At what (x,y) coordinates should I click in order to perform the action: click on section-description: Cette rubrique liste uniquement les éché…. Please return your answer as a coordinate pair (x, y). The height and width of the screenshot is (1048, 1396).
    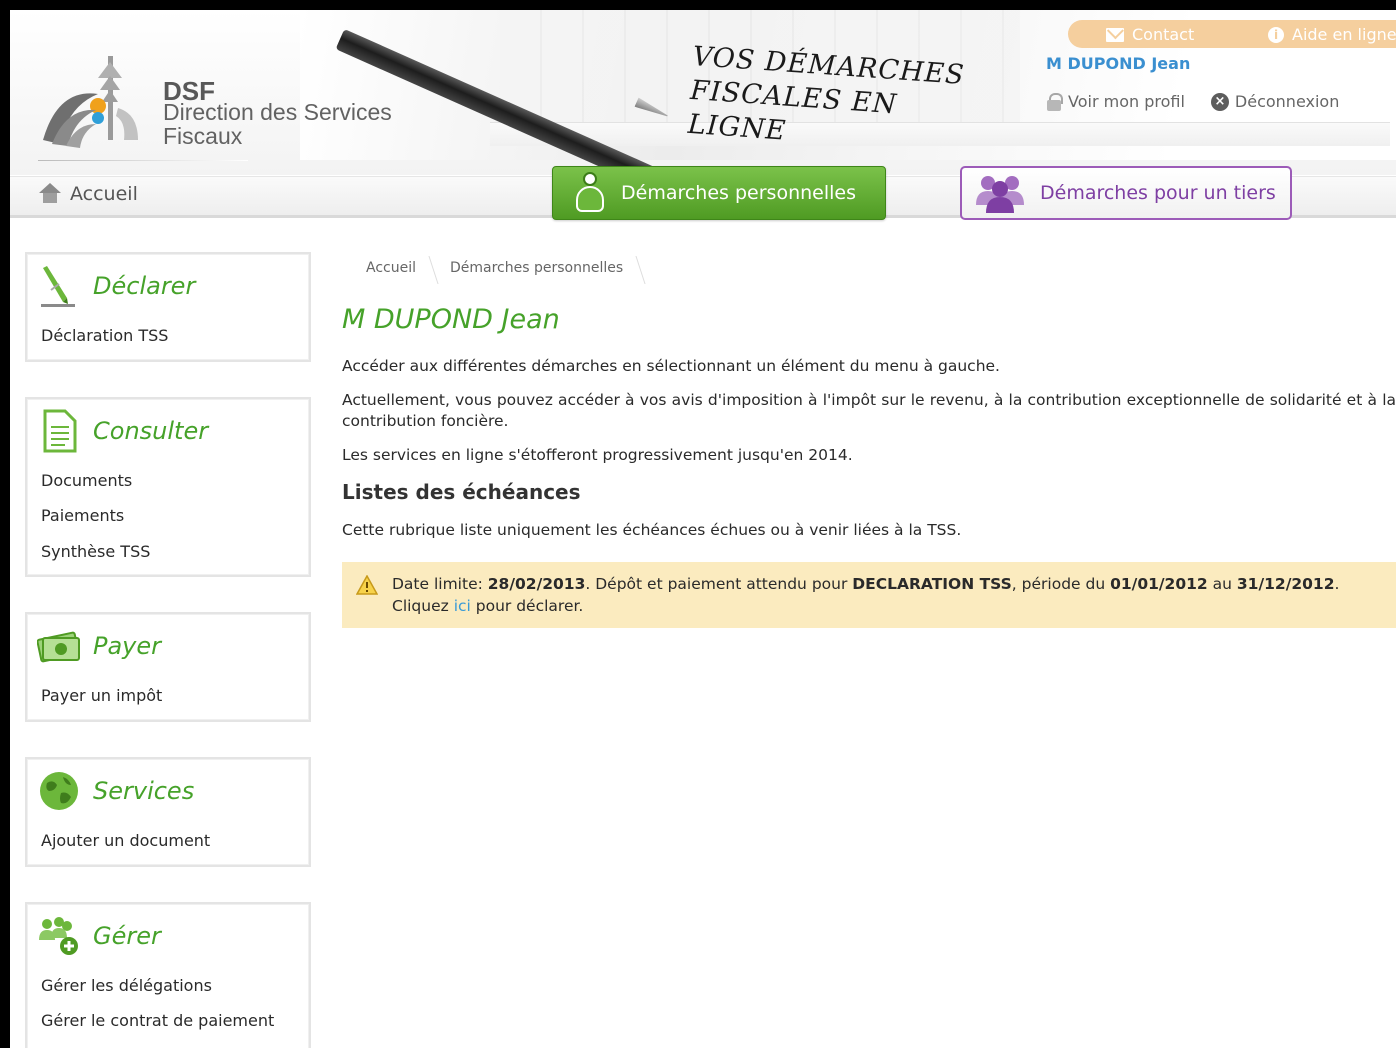
    Looking at the image, I should click on (652, 530).